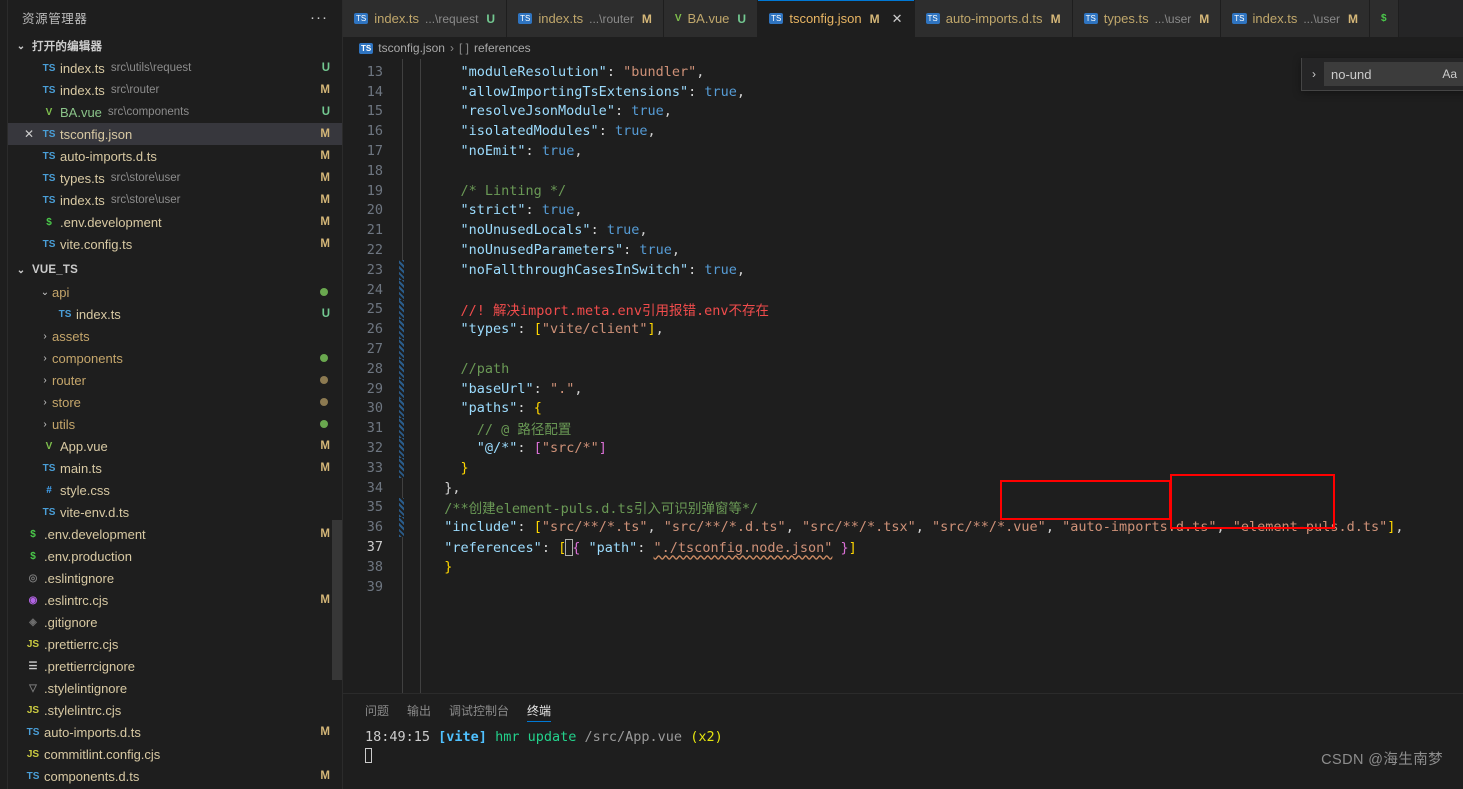 The image size is (1463, 789). Describe the element at coordinates (903, 171) in the screenshot. I see `code-line: 18` at that location.